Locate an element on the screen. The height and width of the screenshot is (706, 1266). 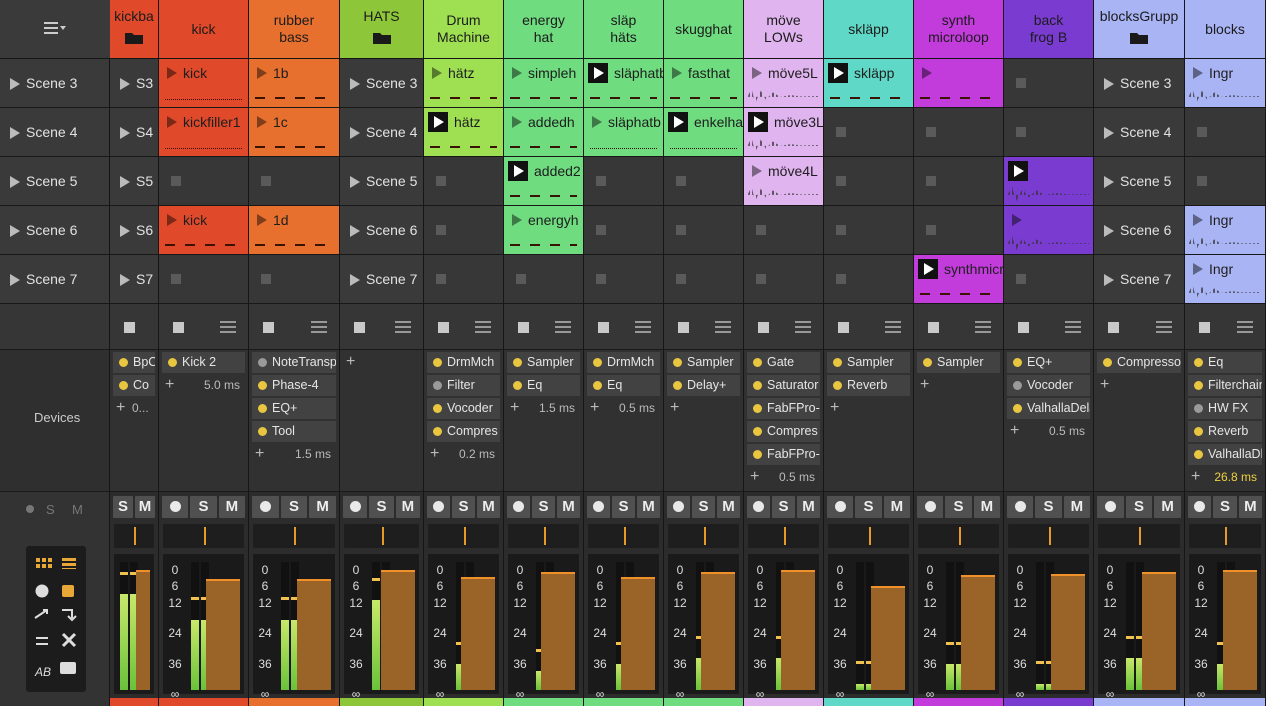
device-item: Sampler is located at coordinates (868, 362).